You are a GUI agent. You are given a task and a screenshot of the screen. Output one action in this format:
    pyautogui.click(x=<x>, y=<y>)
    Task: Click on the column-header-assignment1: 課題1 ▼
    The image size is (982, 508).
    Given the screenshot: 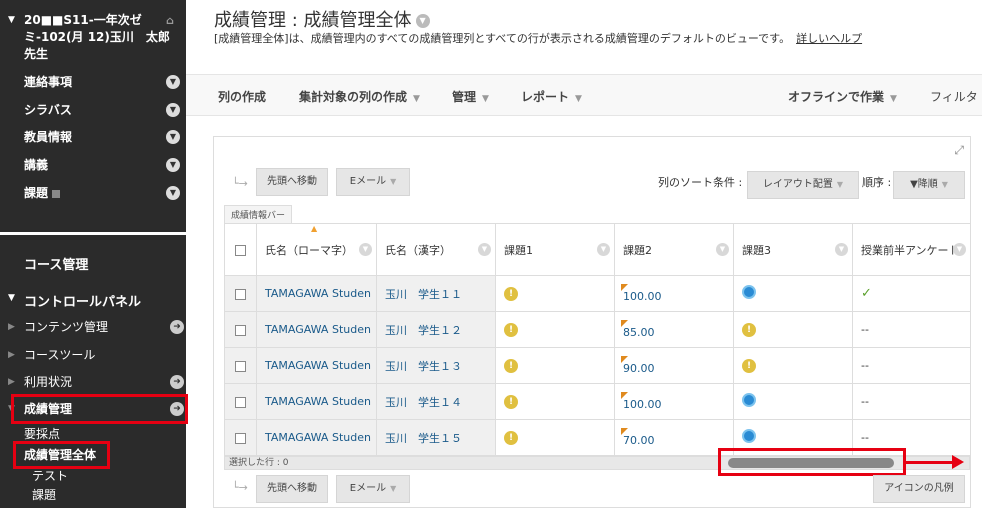 What is the action you would take?
    pyautogui.click(x=555, y=249)
    